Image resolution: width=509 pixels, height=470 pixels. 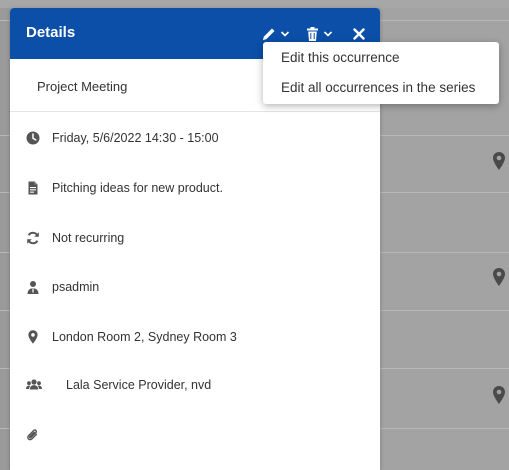 I want to click on attachments-row, so click(x=33, y=435).